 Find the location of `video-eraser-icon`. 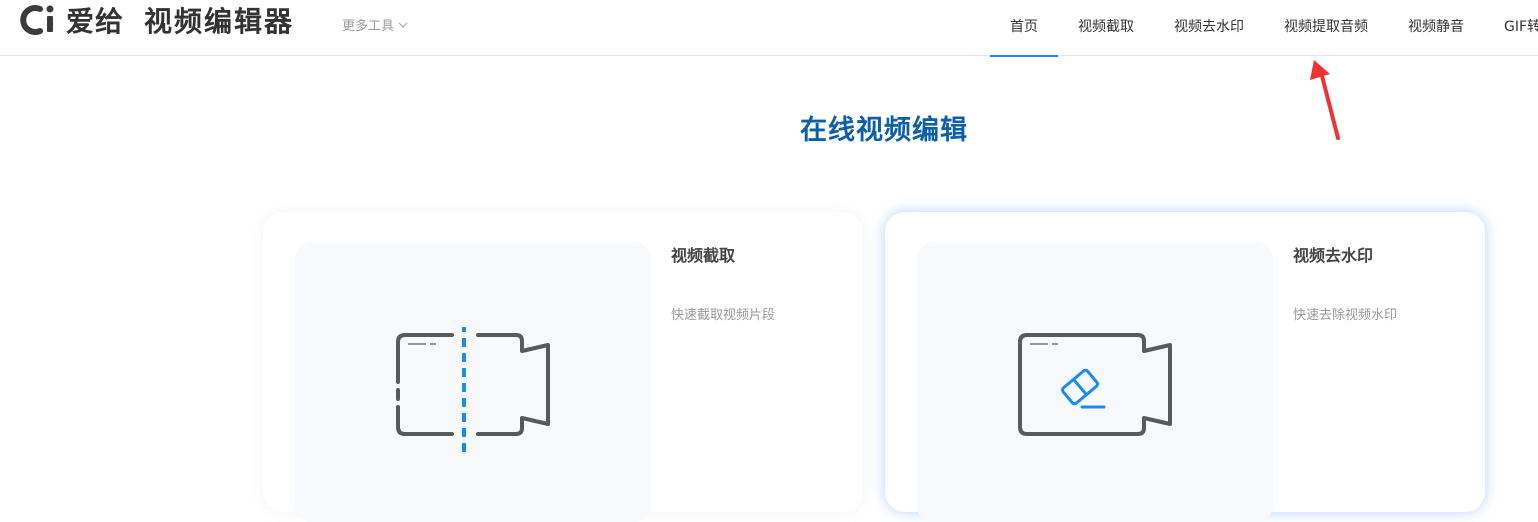

video-eraser-icon is located at coordinates (1095, 384).